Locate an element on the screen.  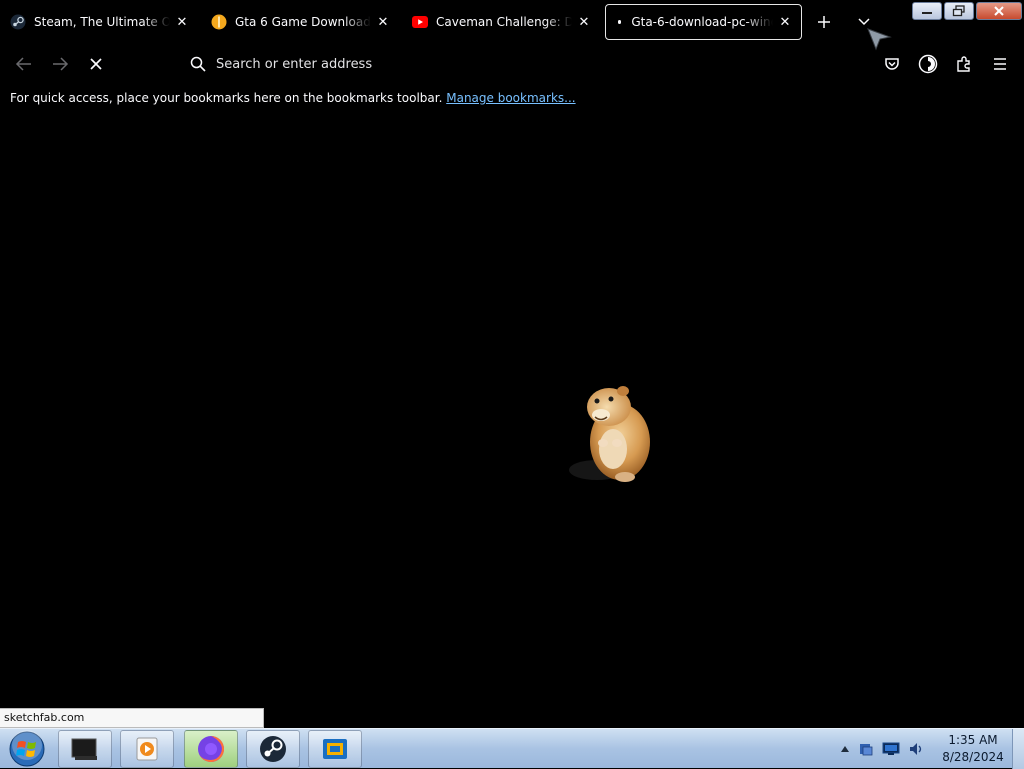
forward-button is located at coordinates (60, 64).